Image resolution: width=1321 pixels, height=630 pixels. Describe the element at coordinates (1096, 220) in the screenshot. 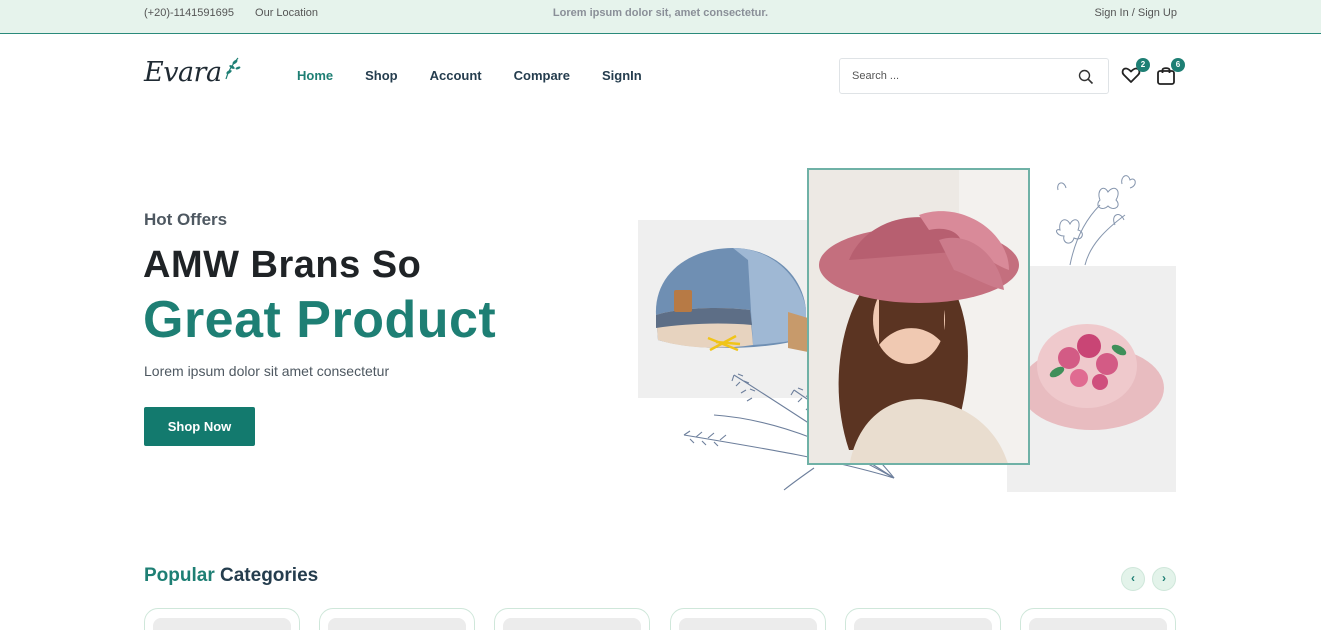

I see `flower-sketch-decoration` at that location.